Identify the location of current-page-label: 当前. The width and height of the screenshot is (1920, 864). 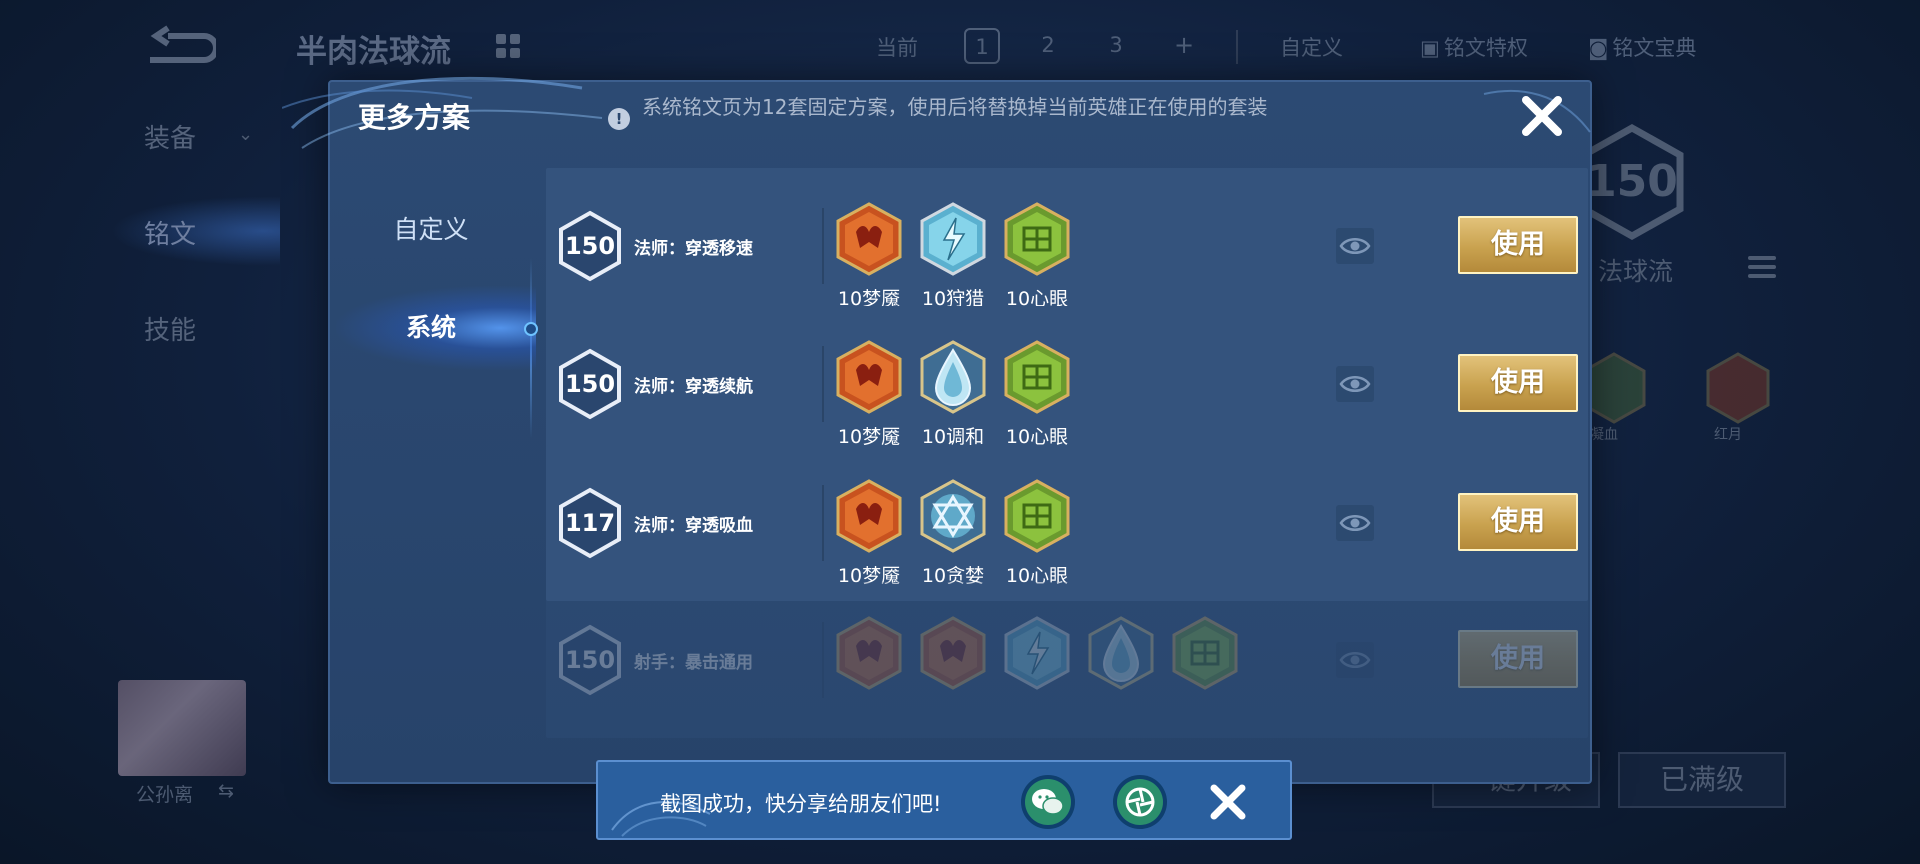
(897, 48).